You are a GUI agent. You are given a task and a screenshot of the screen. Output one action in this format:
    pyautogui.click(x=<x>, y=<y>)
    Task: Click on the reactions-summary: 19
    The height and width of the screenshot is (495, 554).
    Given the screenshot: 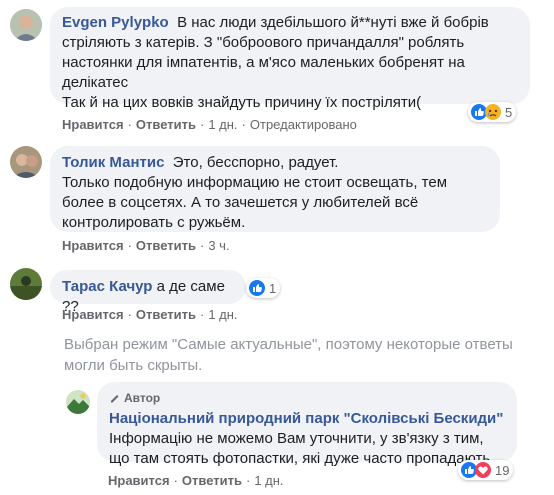 What is the action you would take?
    pyautogui.click(x=486, y=470)
    